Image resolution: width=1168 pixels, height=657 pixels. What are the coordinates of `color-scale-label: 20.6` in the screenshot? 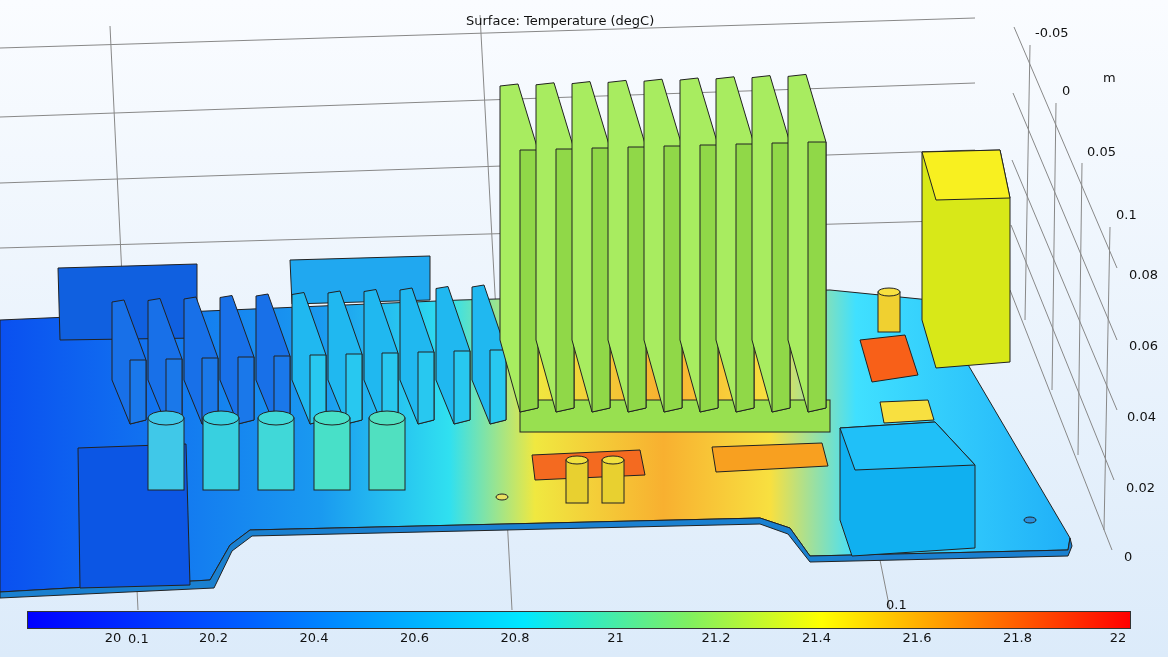 It's located at (414, 637).